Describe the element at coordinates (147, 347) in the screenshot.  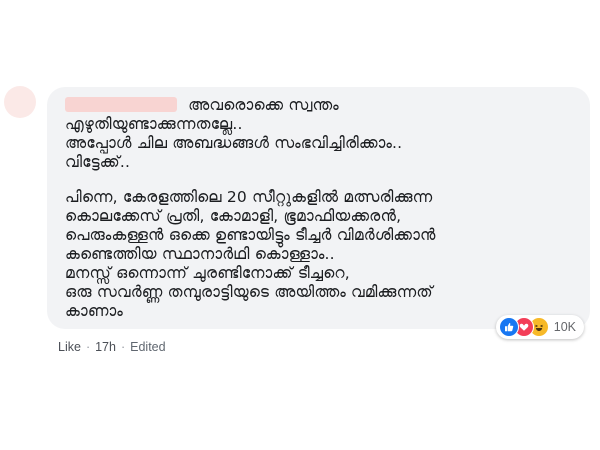
I see `edited-label: Edited` at that location.